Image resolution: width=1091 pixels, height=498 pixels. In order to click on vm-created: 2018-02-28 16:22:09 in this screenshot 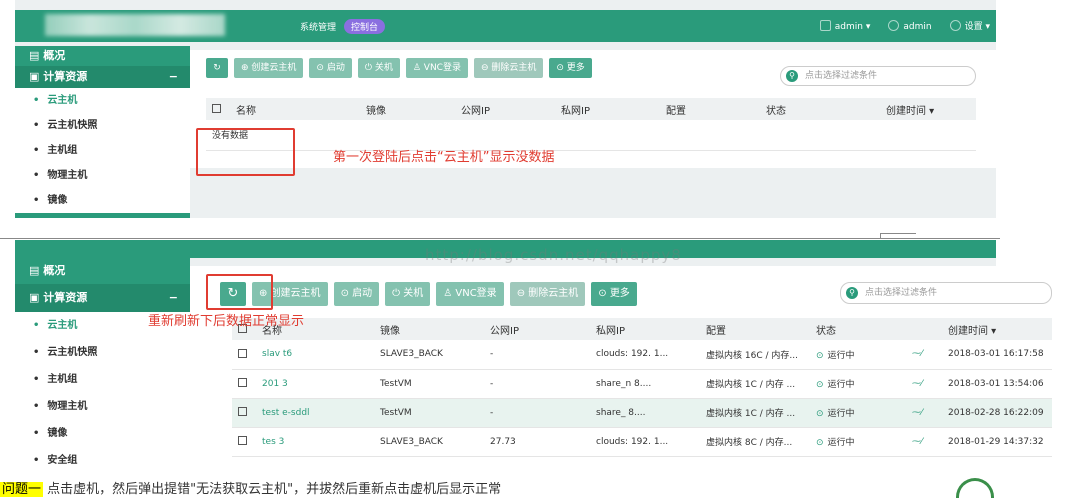, I will do `click(997, 413)`.